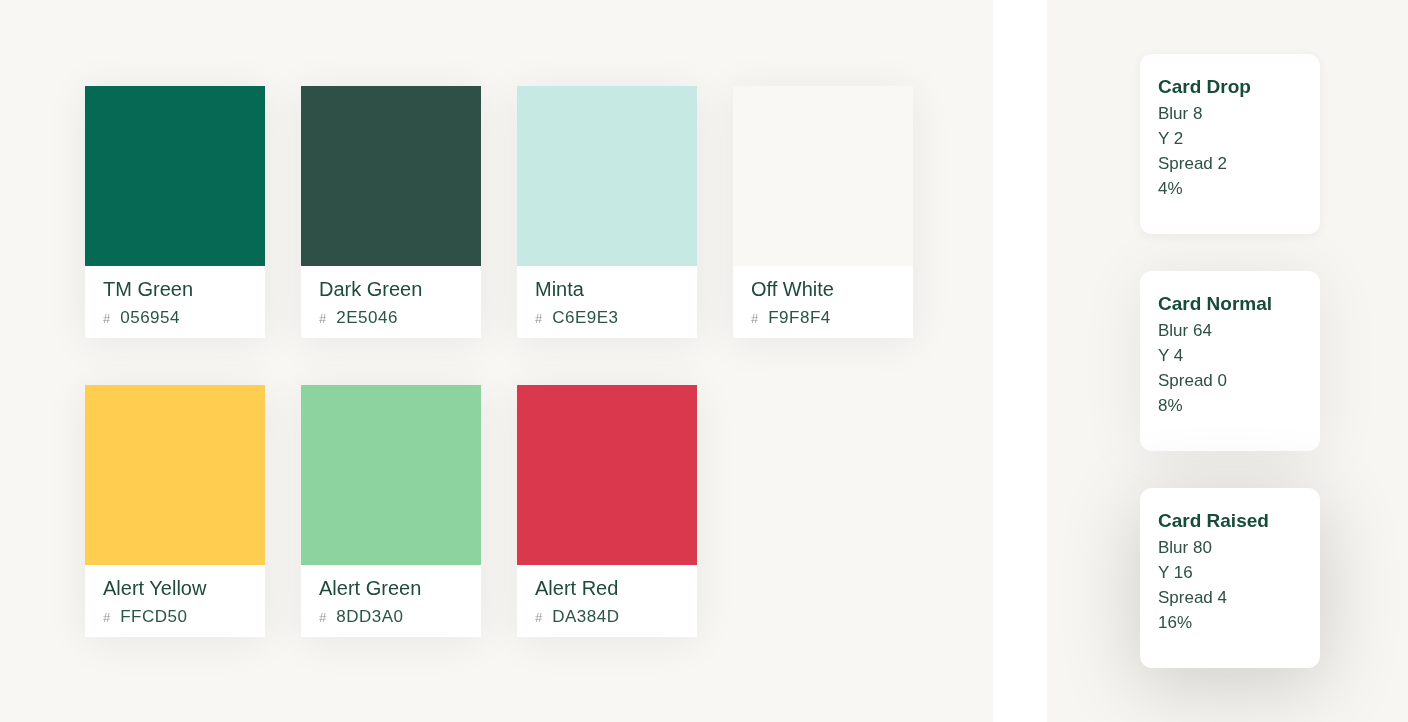 The height and width of the screenshot is (722, 1408). I want to click on card-title: Card Raised, so click(1214, 521).